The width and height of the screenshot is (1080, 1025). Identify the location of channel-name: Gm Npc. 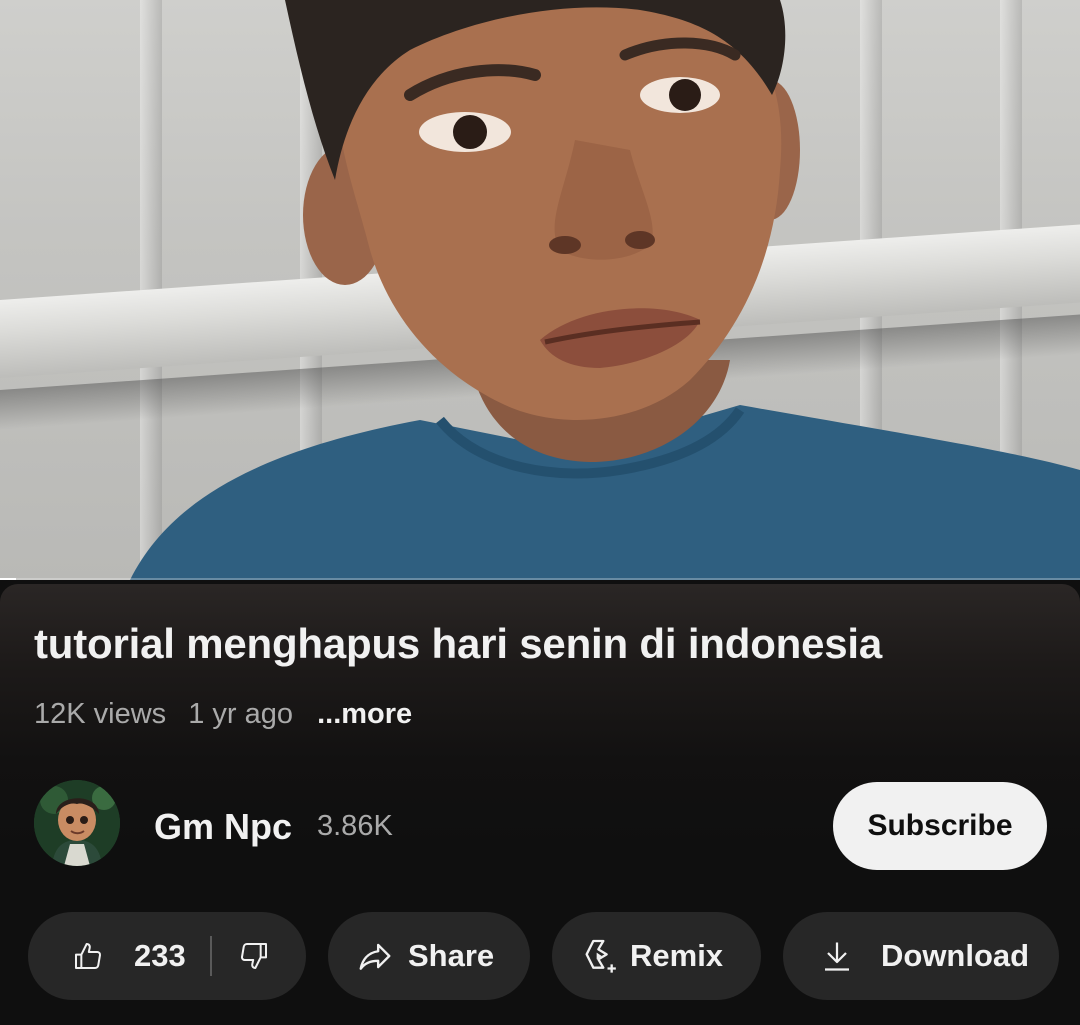
(223, 827).